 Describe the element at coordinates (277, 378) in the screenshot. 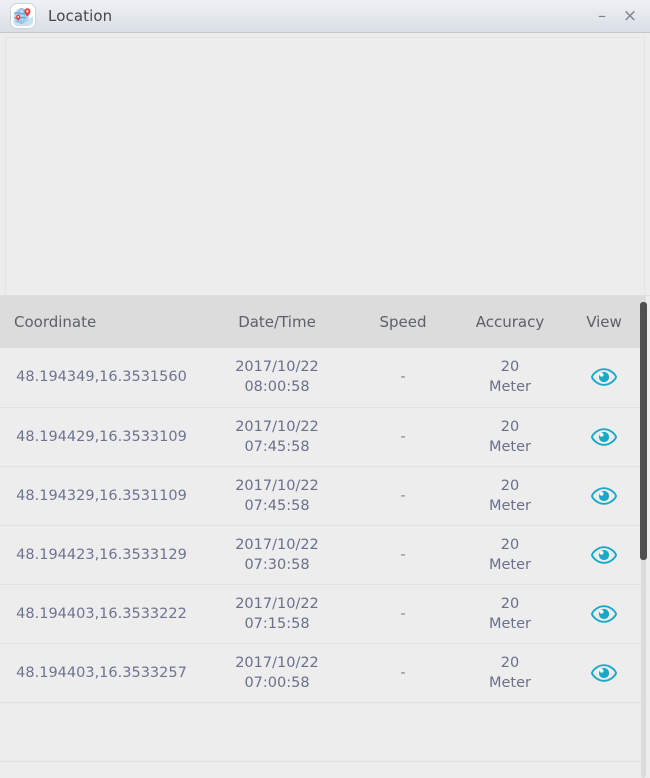

I see `cell-datetime: 2017/10/22 08:00:58` at that location.